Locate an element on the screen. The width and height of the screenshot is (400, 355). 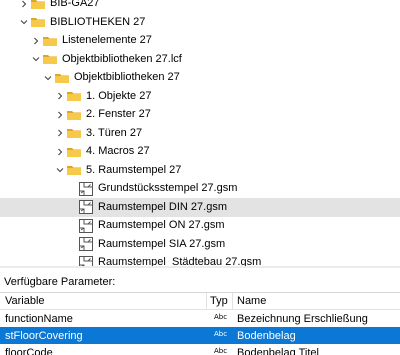
tree-item-label: Raumstempel SIA 27.gsm is located at coordinates (161, 244).